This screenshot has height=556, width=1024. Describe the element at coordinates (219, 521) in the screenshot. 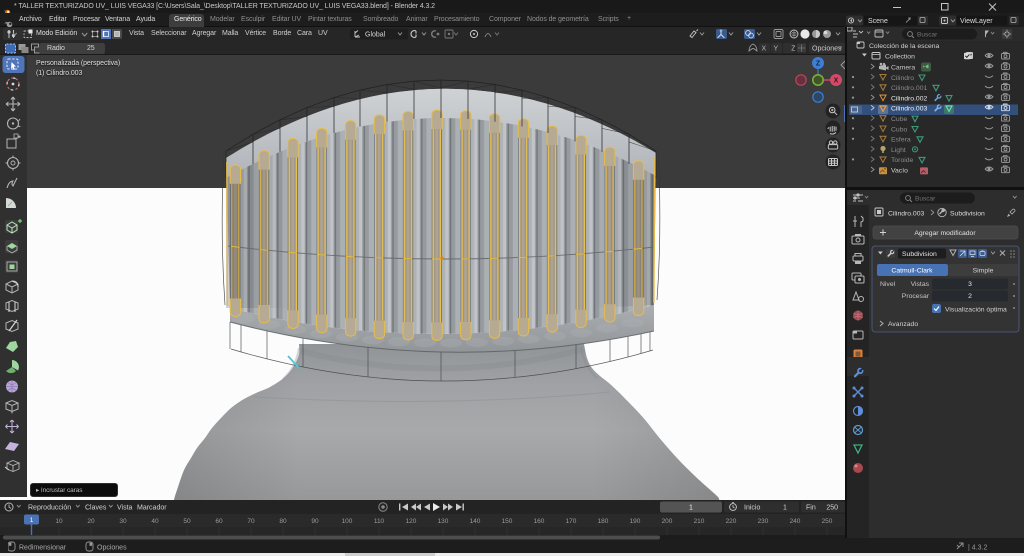

I see `svg-text: 60` at that location.